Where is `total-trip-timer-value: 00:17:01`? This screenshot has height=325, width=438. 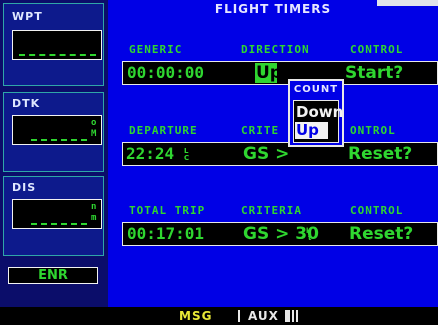 total-trip-timer-value: 00:17:01 is located at coordinates (166, 233).